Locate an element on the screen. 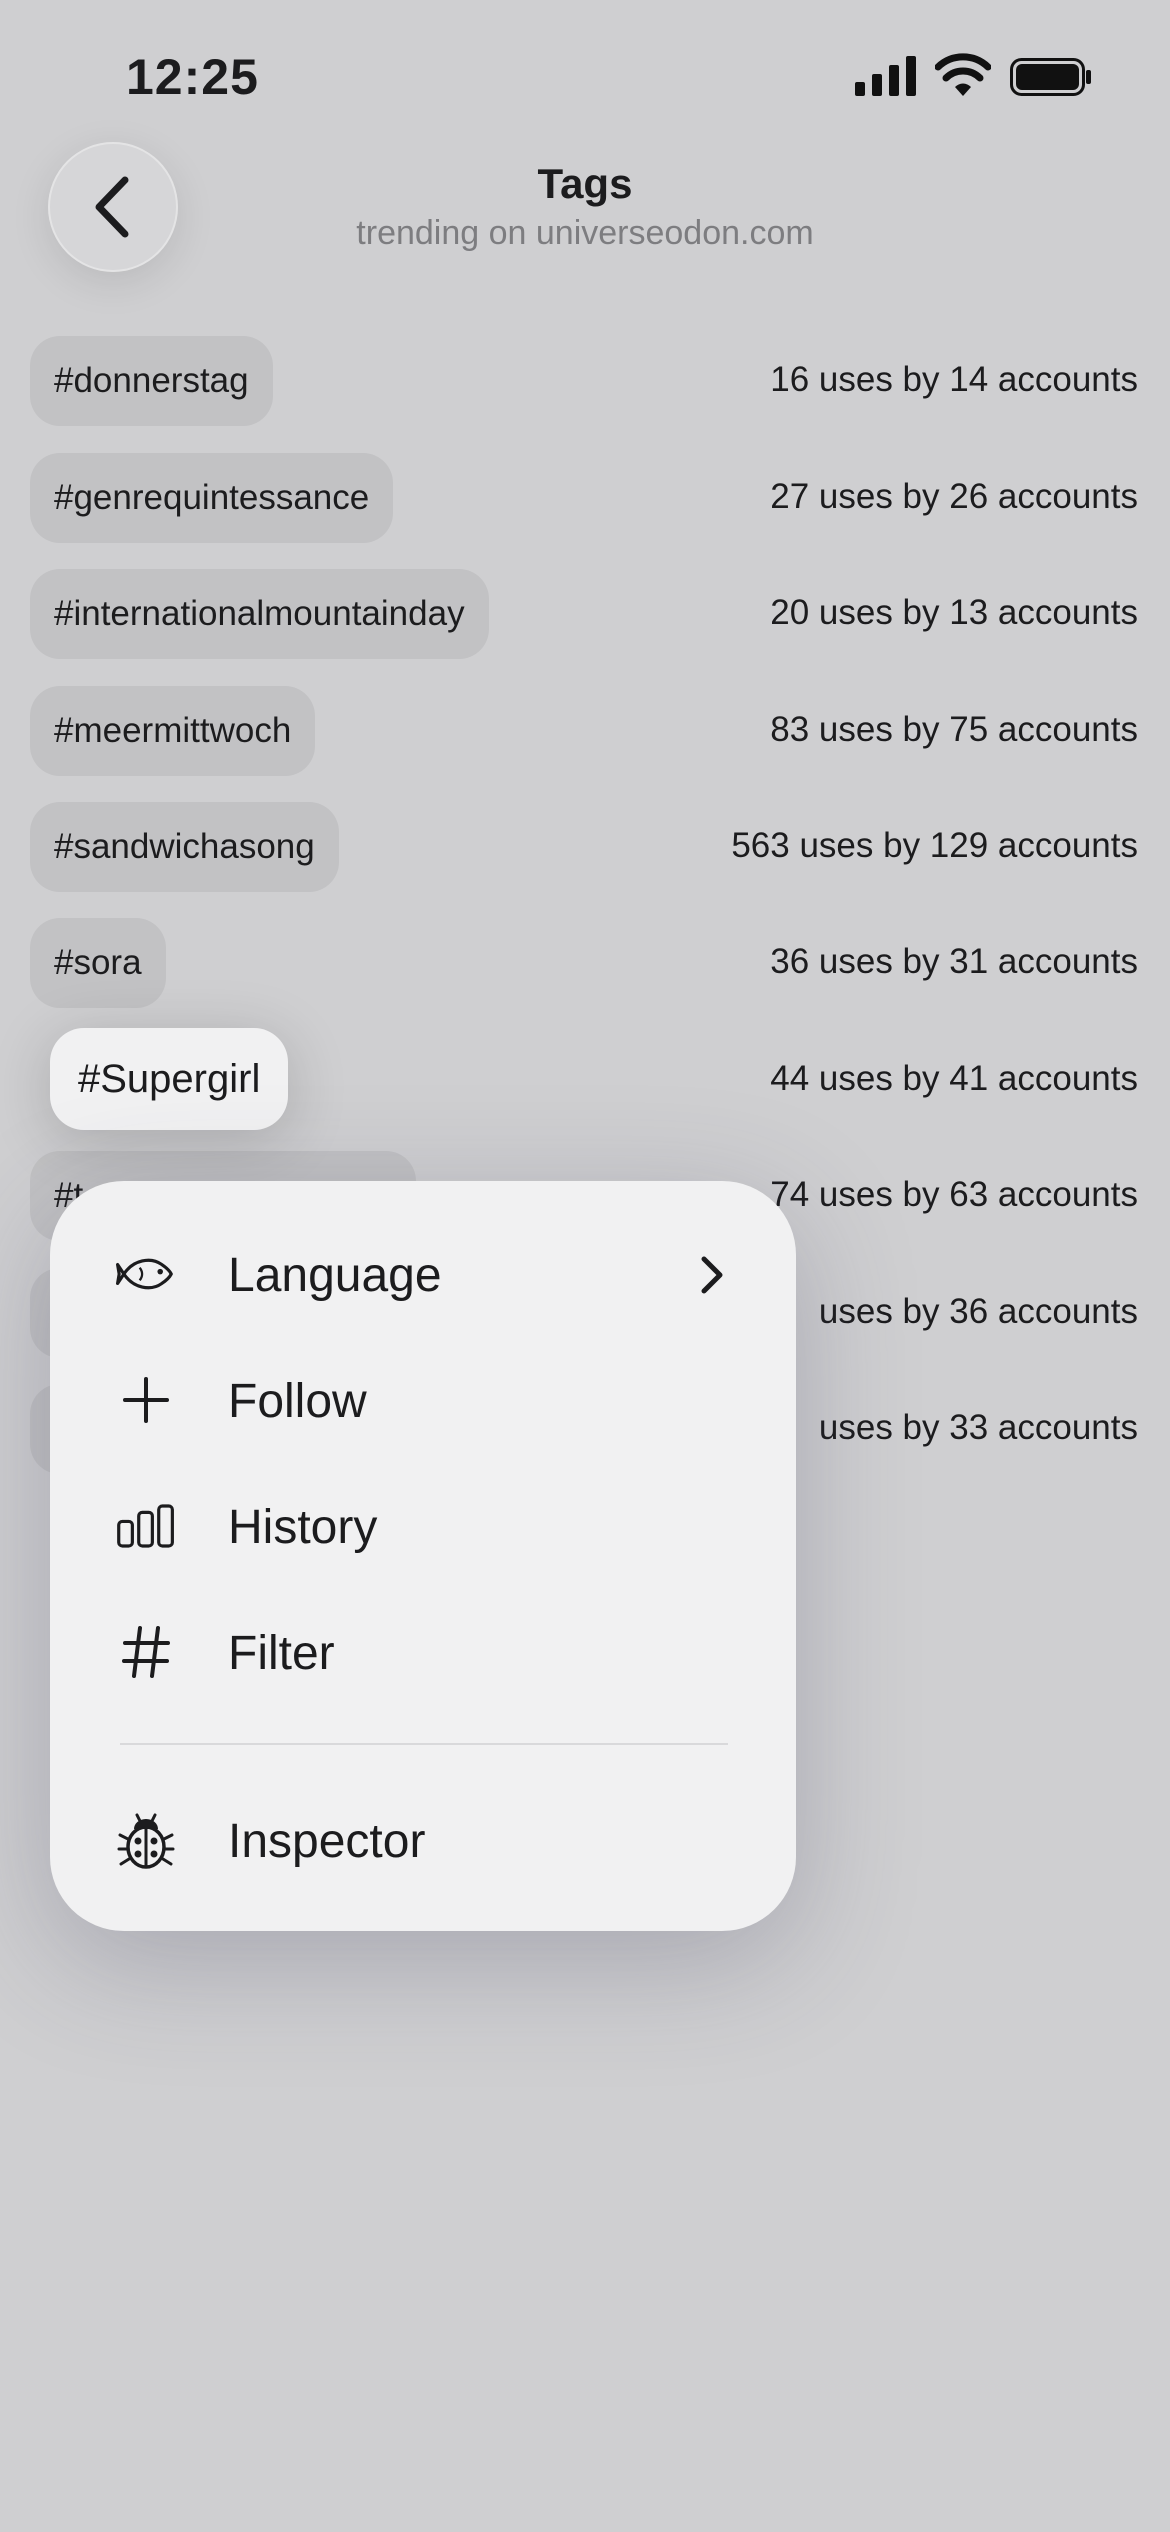  tag-row: #donnerstag 16 uses by 14 accounts is located at coordinates (585, 382).